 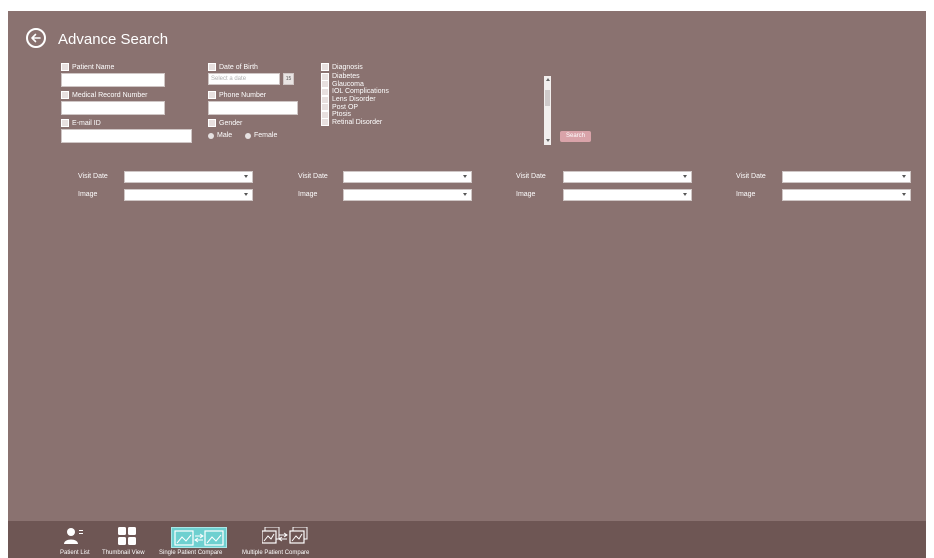 I want to click on diagnosis-filter: Diagnosis, so click(x=342, y=67).